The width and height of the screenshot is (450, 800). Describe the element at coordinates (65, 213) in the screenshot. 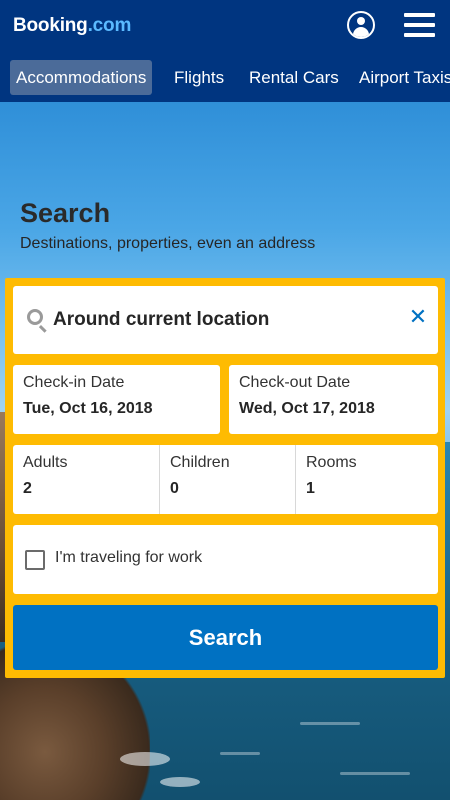

I see `page-title: Search` at that location.